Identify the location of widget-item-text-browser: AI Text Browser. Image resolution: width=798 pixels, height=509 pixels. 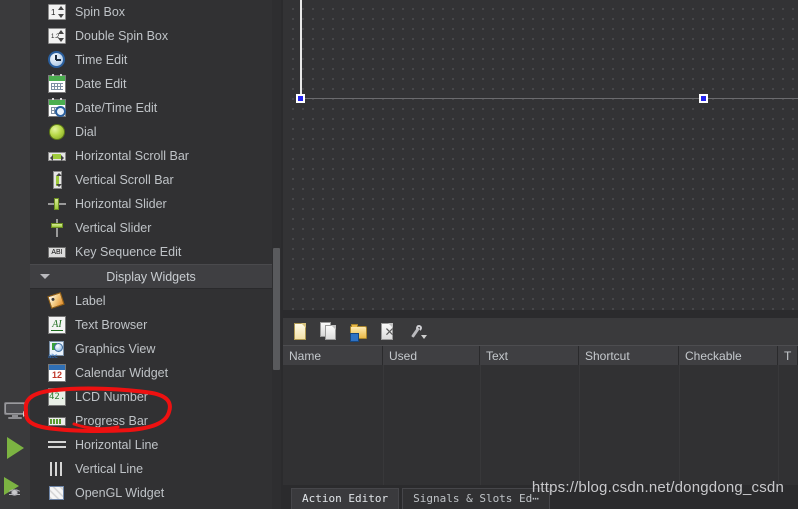
(151, 325).